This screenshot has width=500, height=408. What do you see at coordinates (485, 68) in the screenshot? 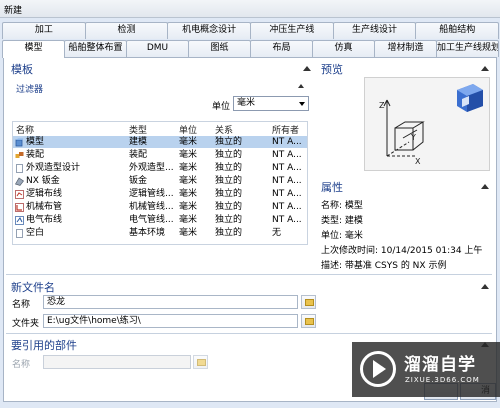
I see `collapse-preview-icon` at bounding box center [485, 68].